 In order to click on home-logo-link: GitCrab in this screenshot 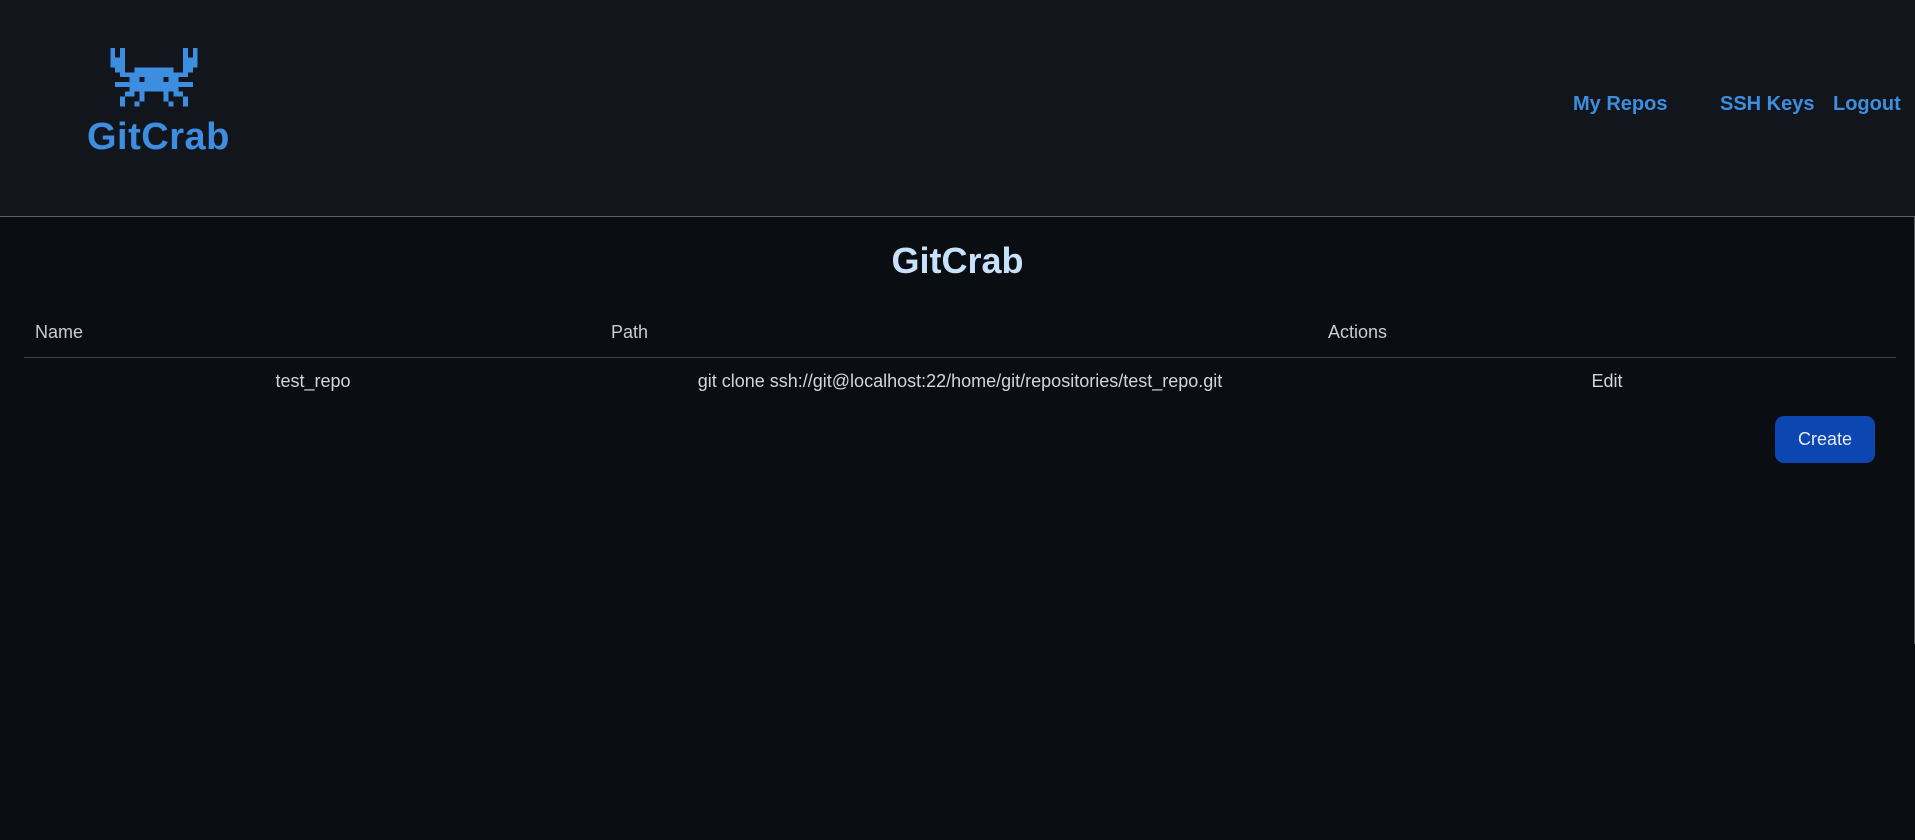, I will do `click(156, 104)`.